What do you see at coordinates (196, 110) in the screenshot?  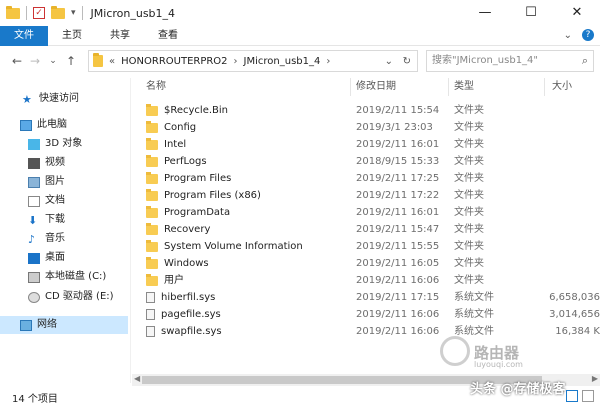 I see `file-name: $Recycle.Bin` at bounding box center [196, 110].